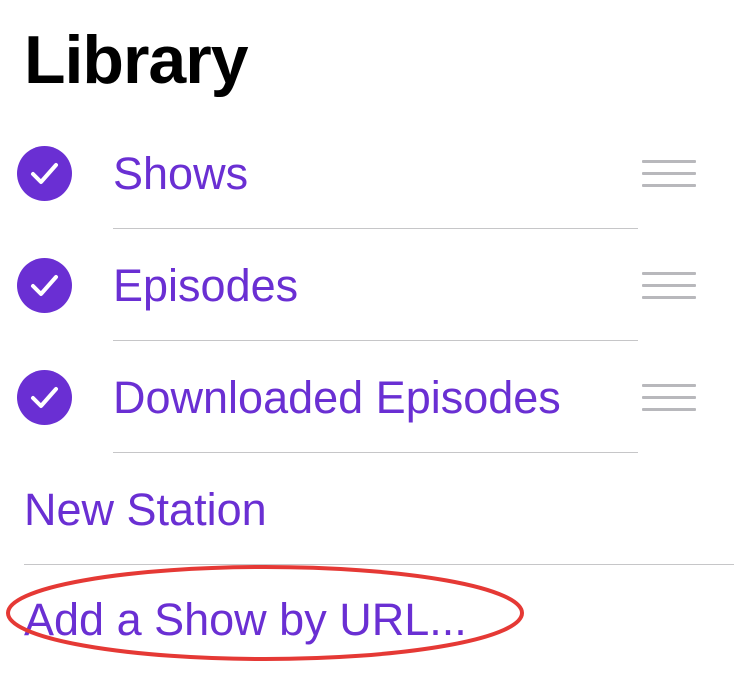  What do you see at coordinates (181, 173) in the screenshot?
I see `library-item-label: Shows` at bounding box center [181, 173].